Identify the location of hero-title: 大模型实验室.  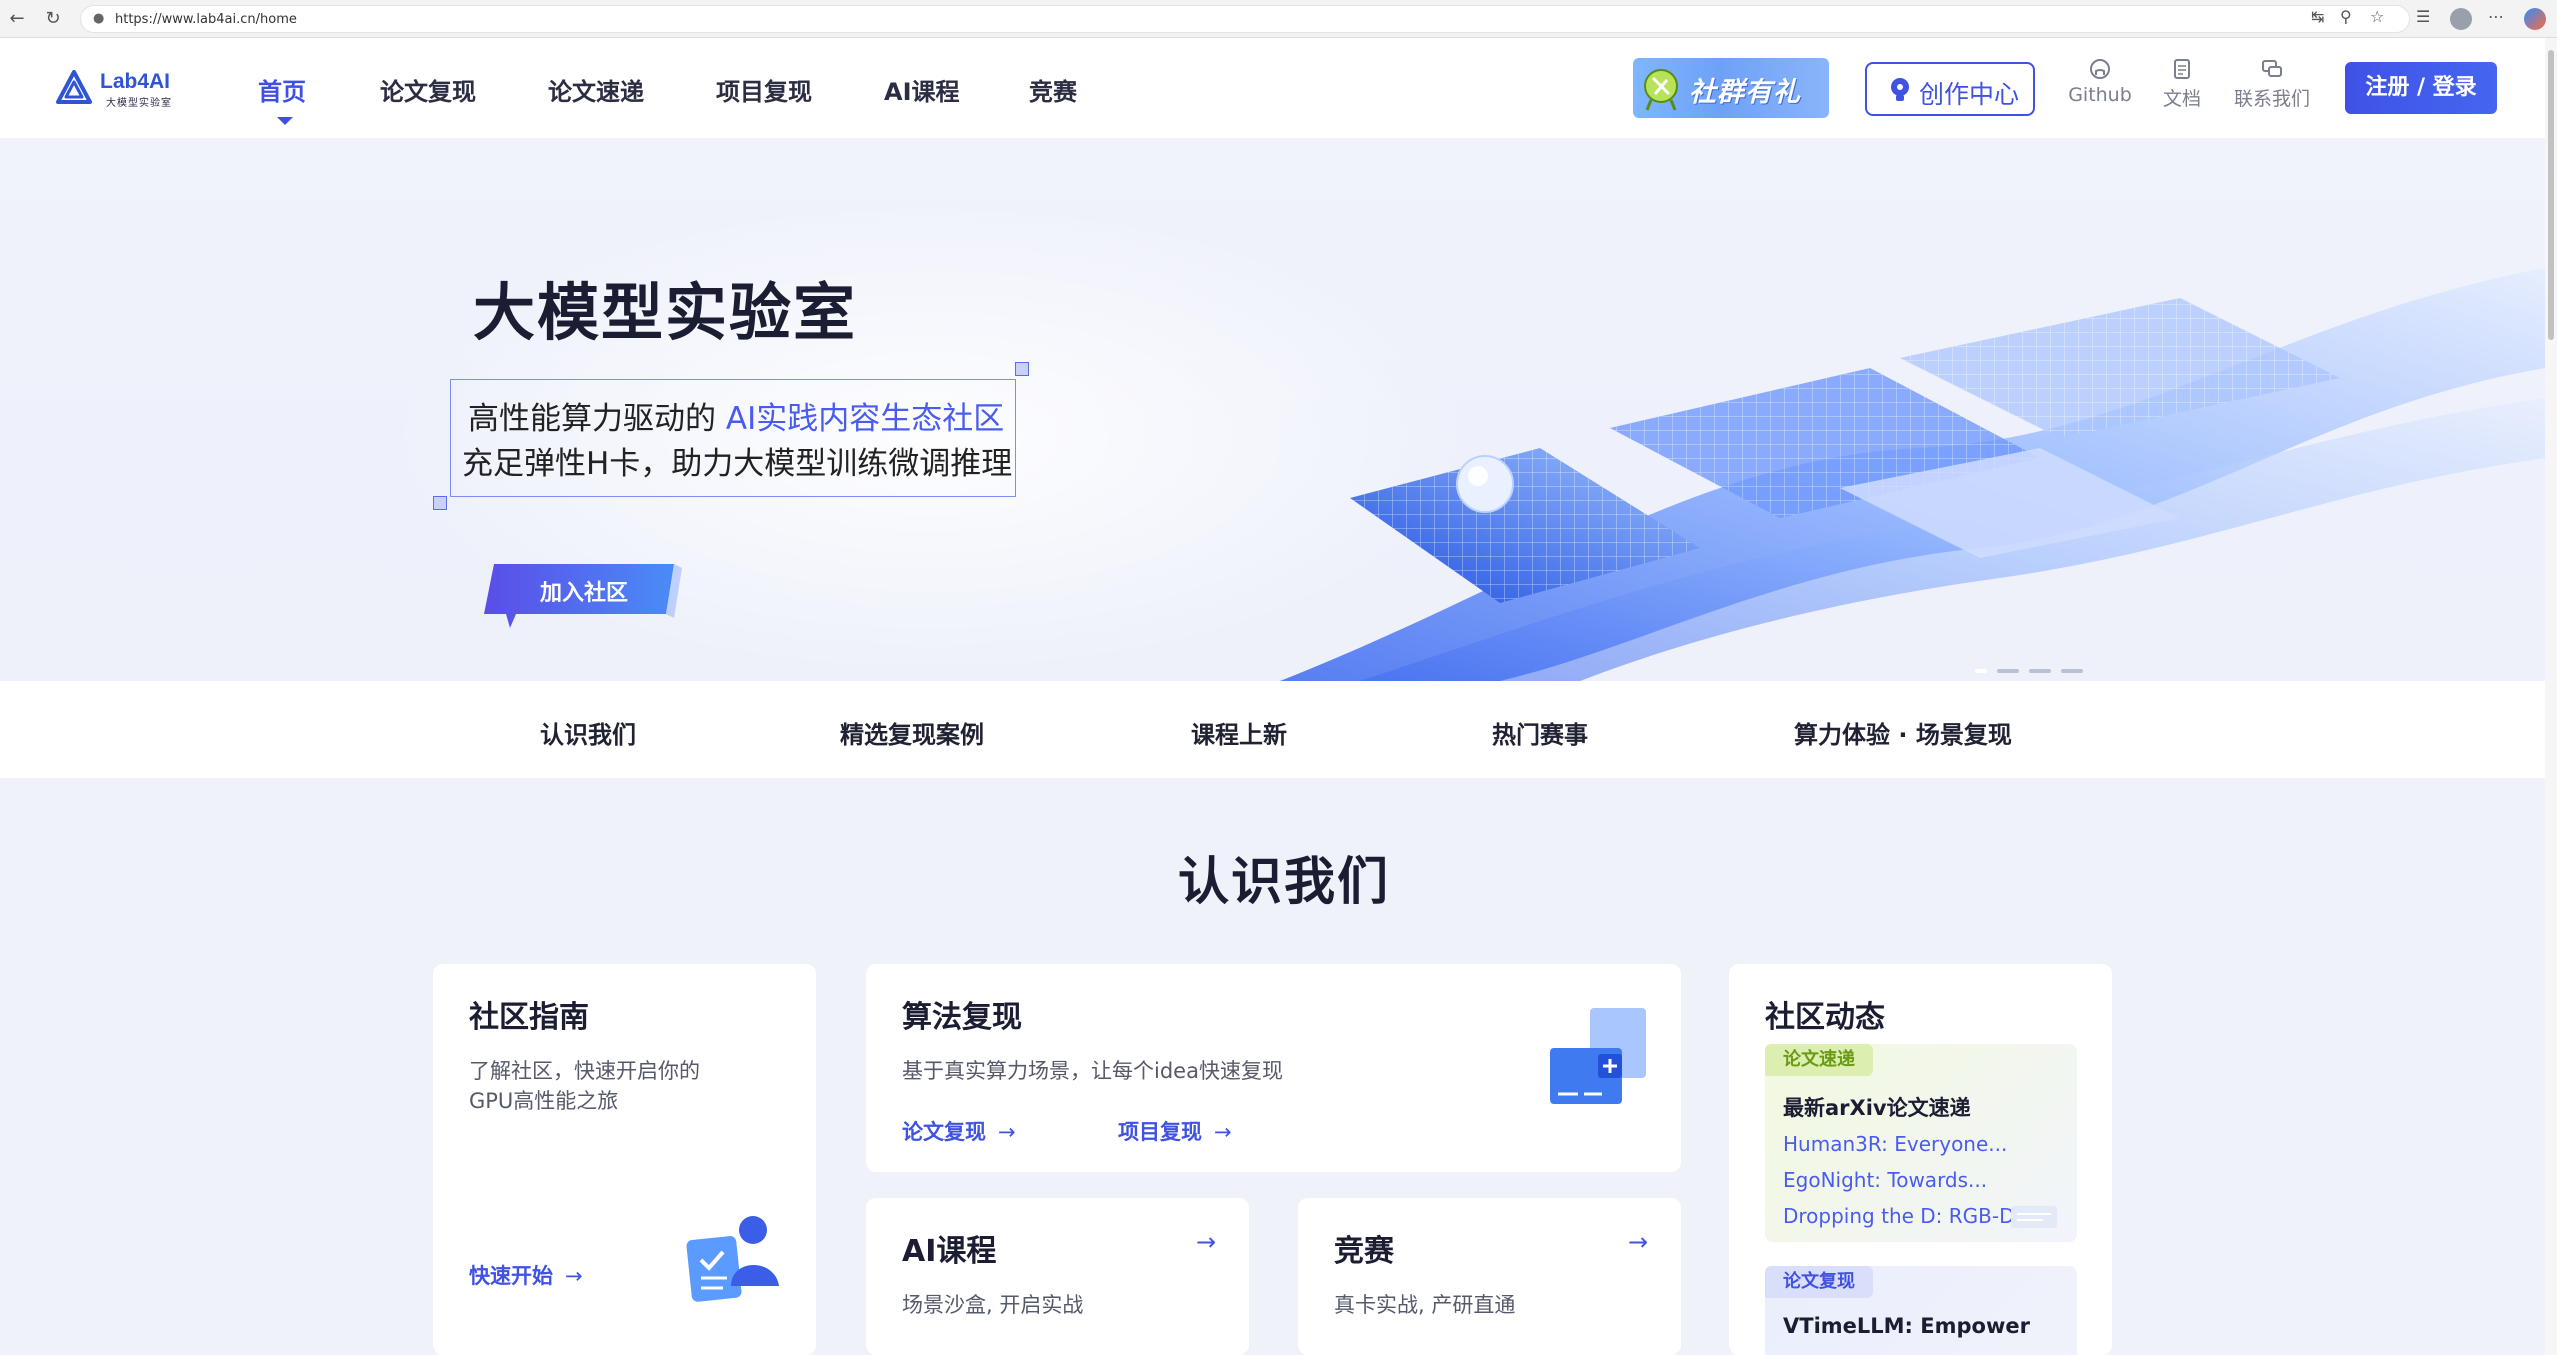
(665, 312).